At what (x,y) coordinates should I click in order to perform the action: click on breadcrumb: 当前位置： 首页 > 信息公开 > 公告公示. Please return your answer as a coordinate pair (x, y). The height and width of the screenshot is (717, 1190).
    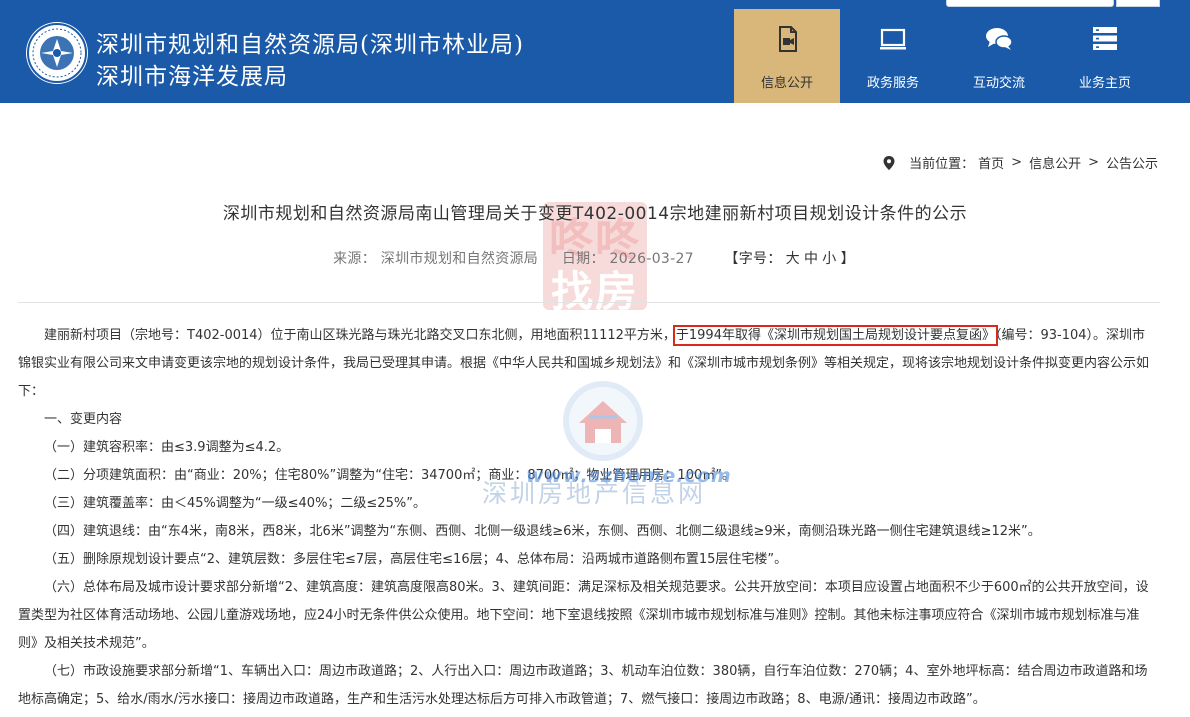
    Looking at the image, I should click on (1020, 162).